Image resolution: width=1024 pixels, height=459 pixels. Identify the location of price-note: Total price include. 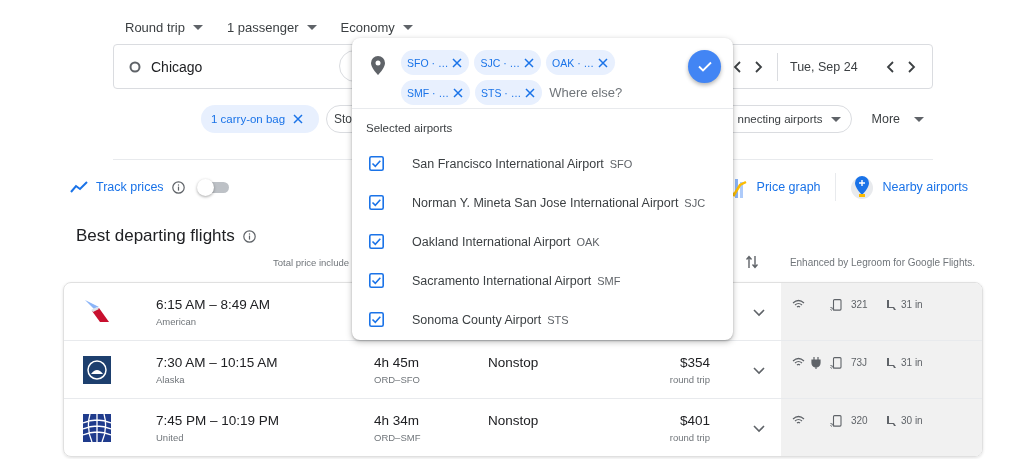
(311, 262).